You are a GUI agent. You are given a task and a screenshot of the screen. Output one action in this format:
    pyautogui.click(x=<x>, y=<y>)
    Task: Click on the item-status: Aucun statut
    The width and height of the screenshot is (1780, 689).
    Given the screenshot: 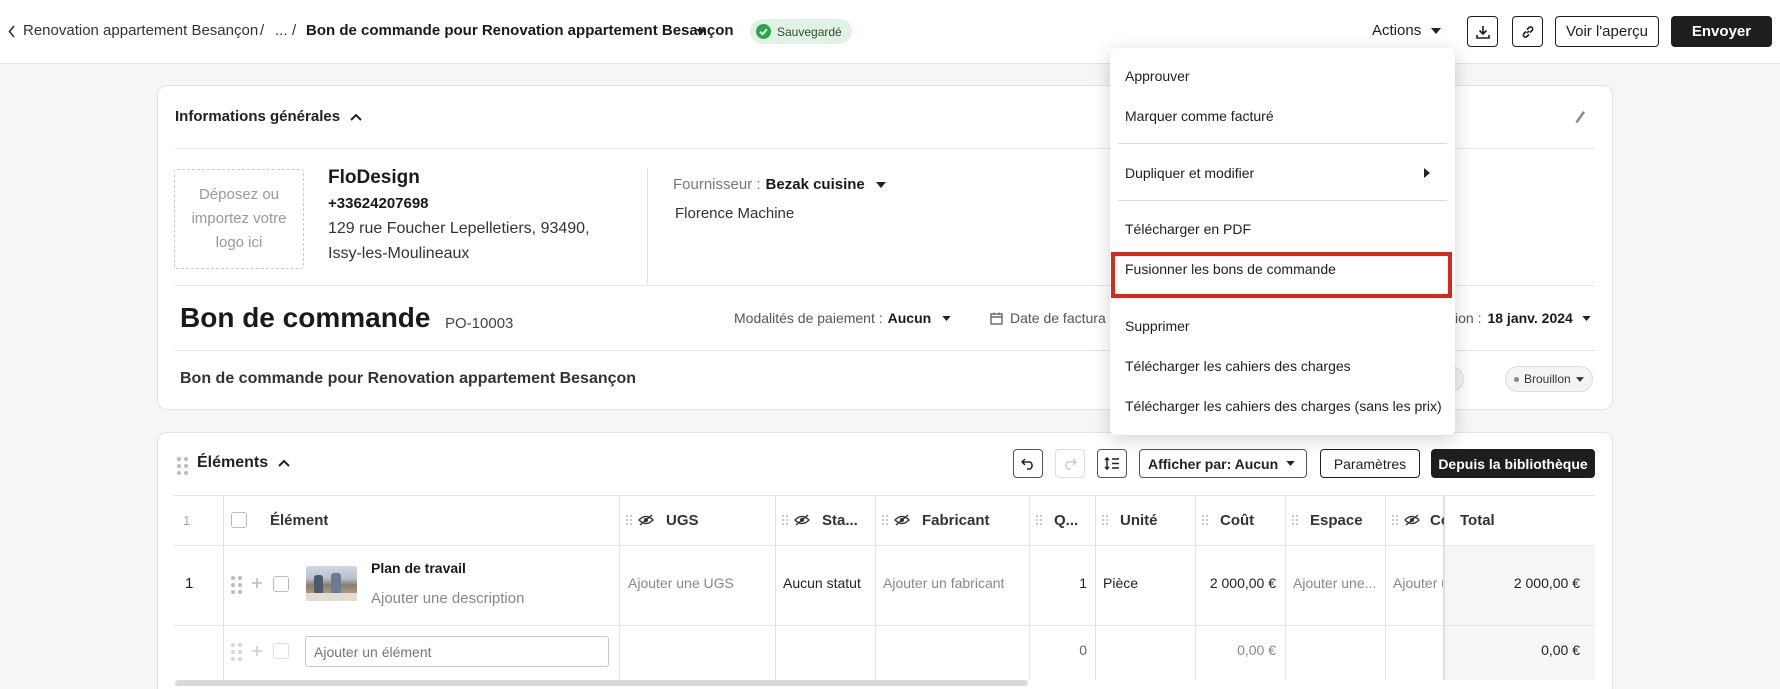 What is the action you would take?
    pyautogui.click(x=822, y=583)
    